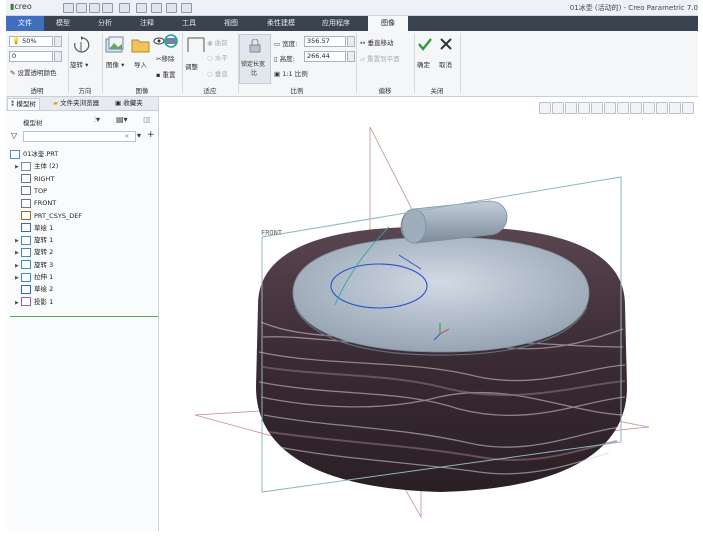 This screenshot has height=539, width=703. Describe the element at coordinates (377, 42) in the screenshot. I see `vertical-move-button: ↔ 垂直移动` at that location.